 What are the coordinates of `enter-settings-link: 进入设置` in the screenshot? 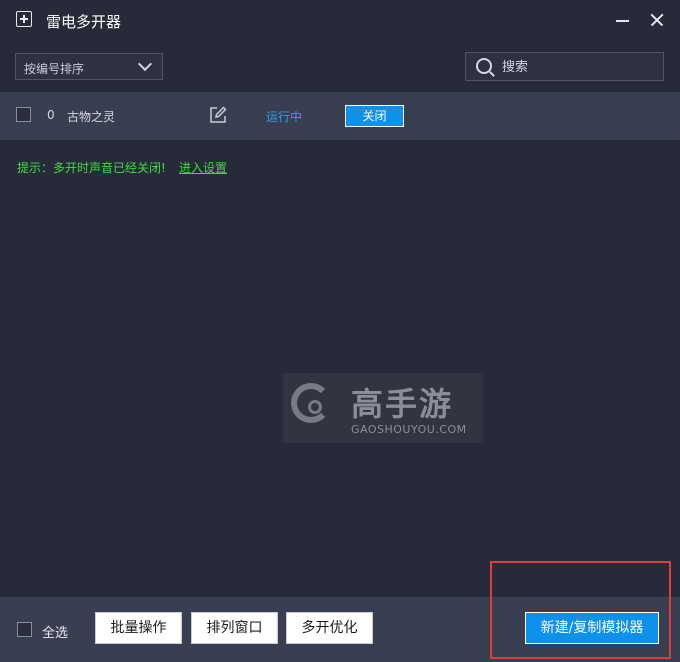 It's located at (203, 167).